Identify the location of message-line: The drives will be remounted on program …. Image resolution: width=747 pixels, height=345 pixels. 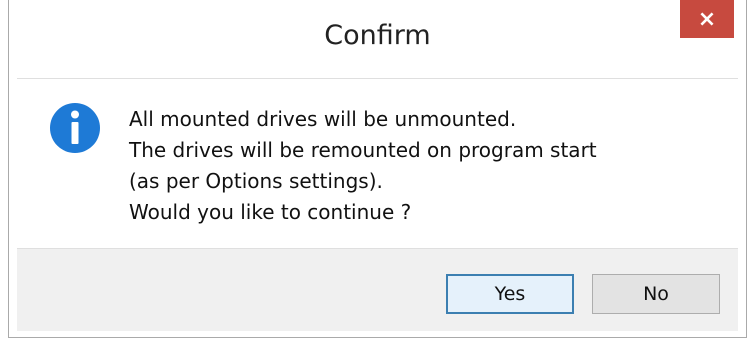
(363, 150).